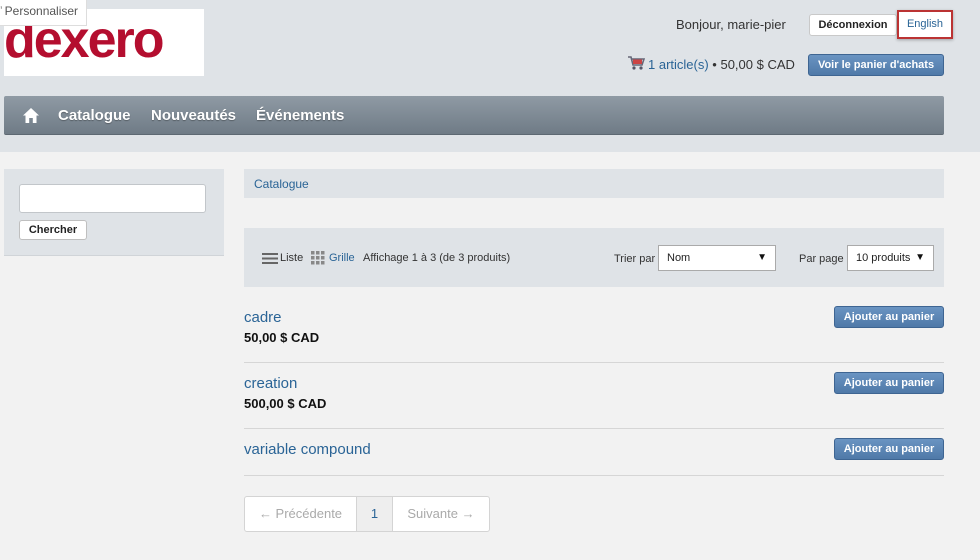 Image resolution: width=980 pixels, height=560 pixels. I want to click on grid-view-label: Grille, so click(342, 258).